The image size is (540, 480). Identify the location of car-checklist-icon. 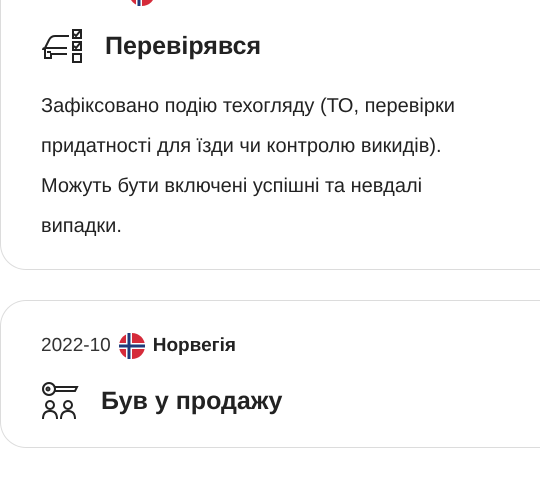
(63, 46).